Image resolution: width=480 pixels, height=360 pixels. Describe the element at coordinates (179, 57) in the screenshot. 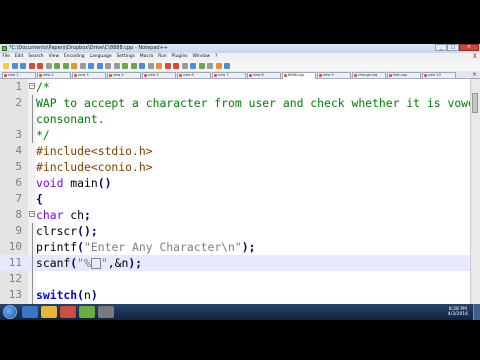

I see `menu-item: Plugins` at that location.